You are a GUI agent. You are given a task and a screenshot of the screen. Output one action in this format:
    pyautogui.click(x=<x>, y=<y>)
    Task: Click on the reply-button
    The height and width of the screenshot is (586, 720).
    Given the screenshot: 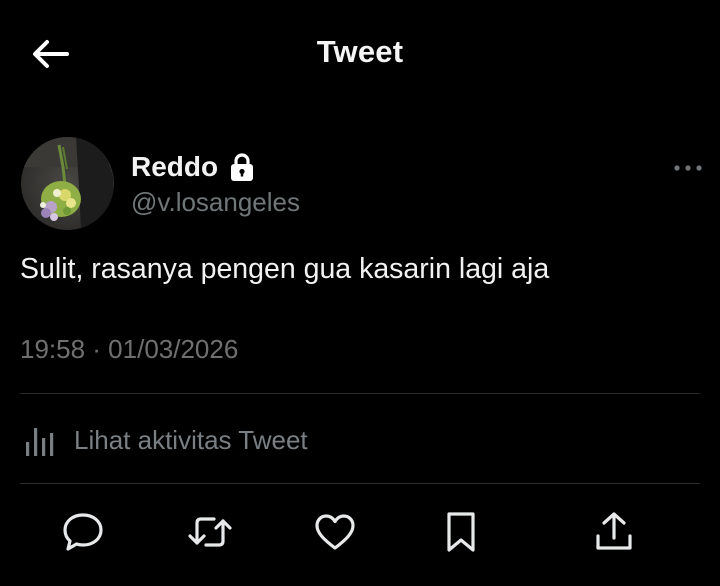 What is the action you would take?
    pyautogui.click(x=83, y=532)
    